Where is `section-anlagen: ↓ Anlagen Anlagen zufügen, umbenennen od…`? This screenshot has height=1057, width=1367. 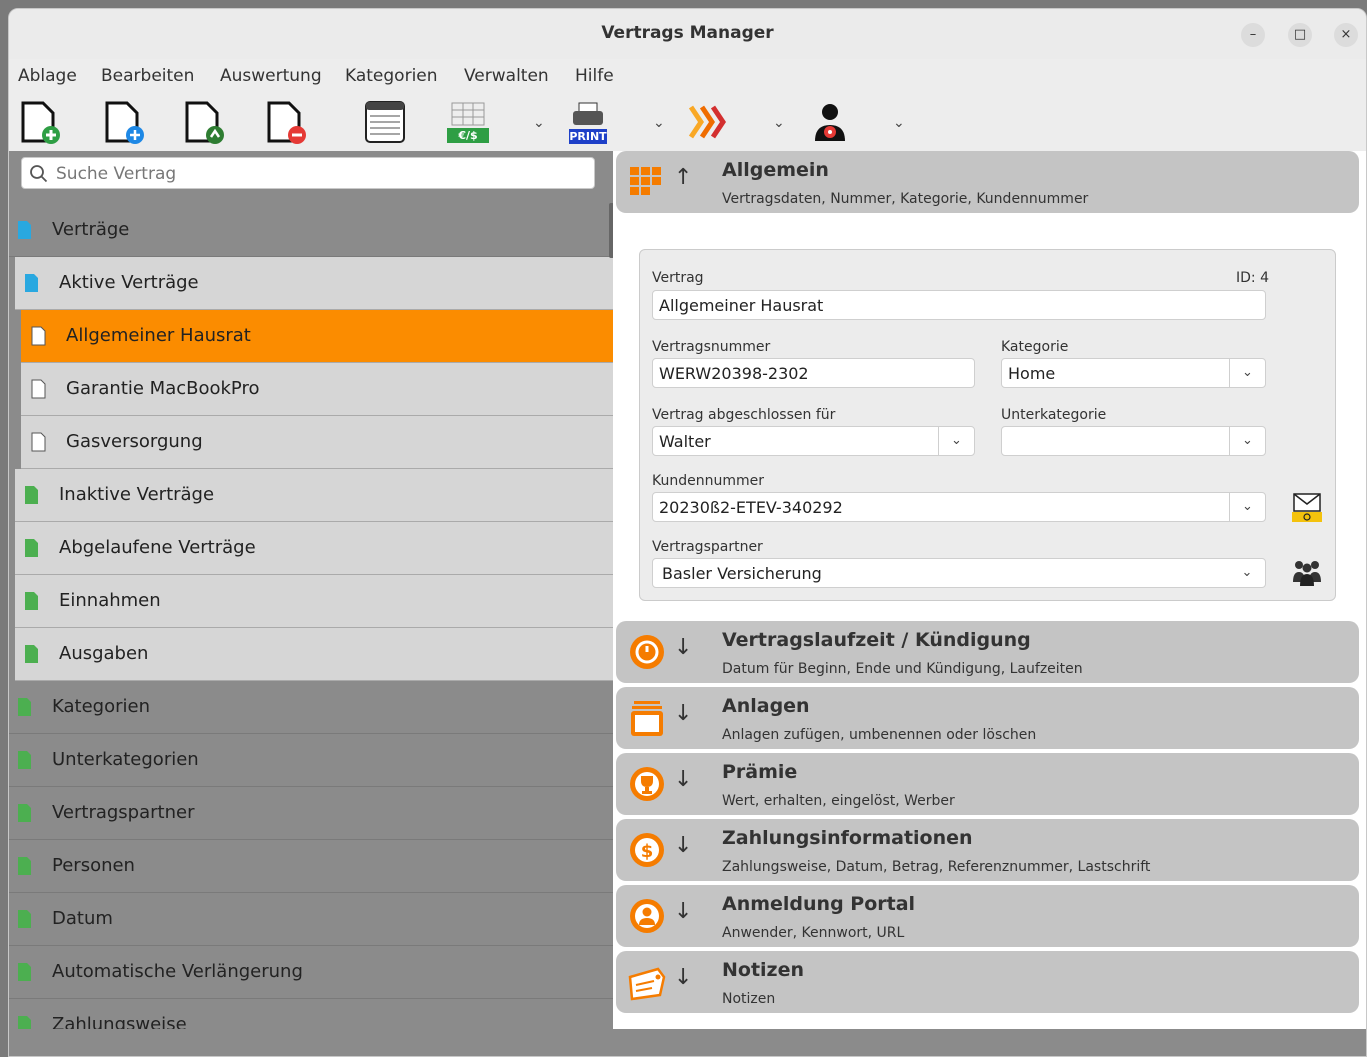 section-anlagen: ↓ Anlagen Anlagen zufügen, umbenennen od… is located at coordinates (987, 718).